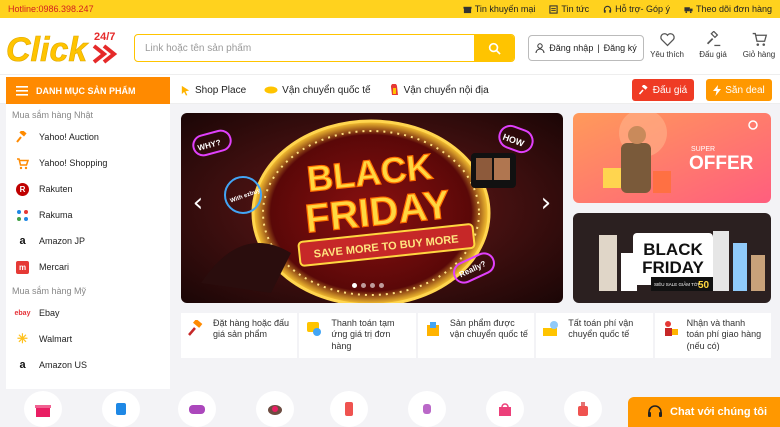  I want to click on mercari-icon: m, so click(22, 267).